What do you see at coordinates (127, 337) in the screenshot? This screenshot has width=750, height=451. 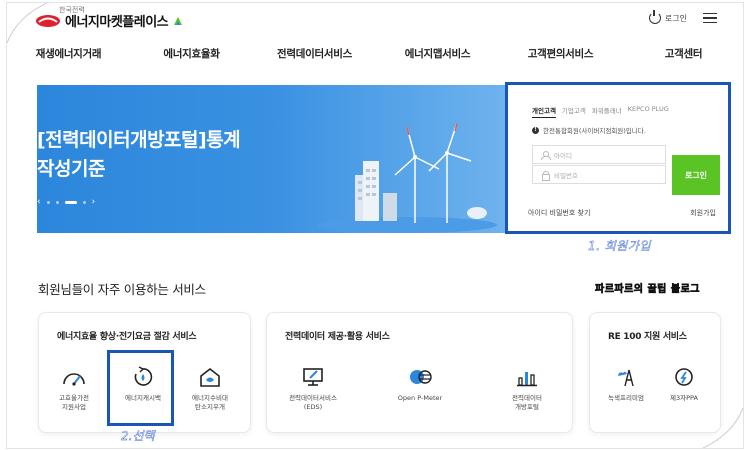 I see `card-title: 에너지효율 향상·전기요금 절감 서비스` at bounding box center [127, 337].